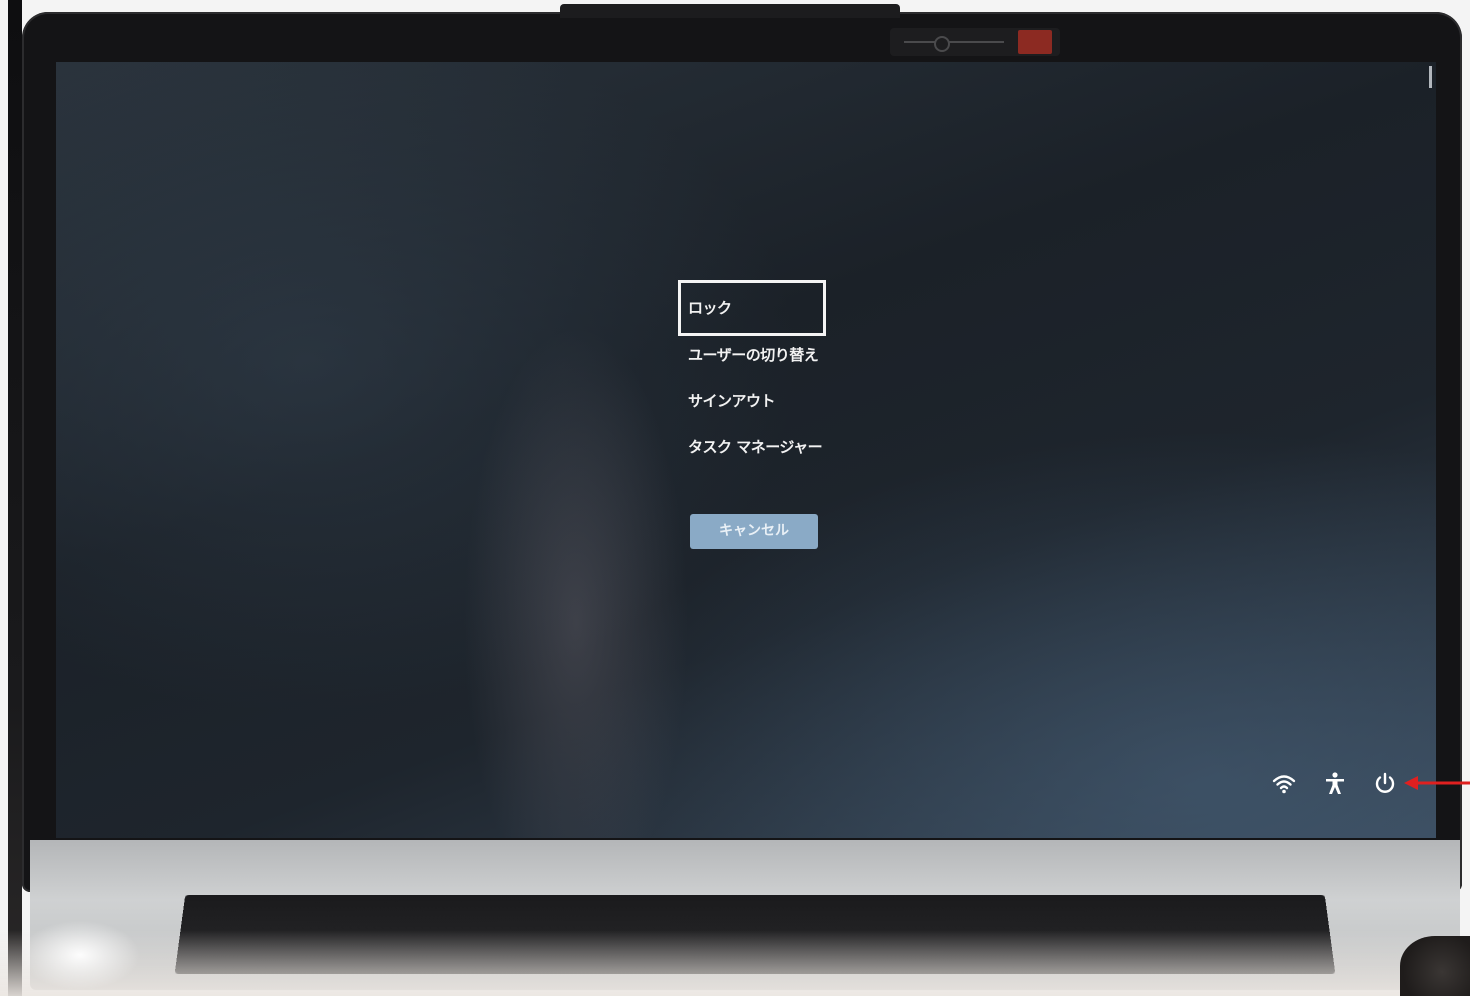  I want to click on light-glare, so click(80, 955).